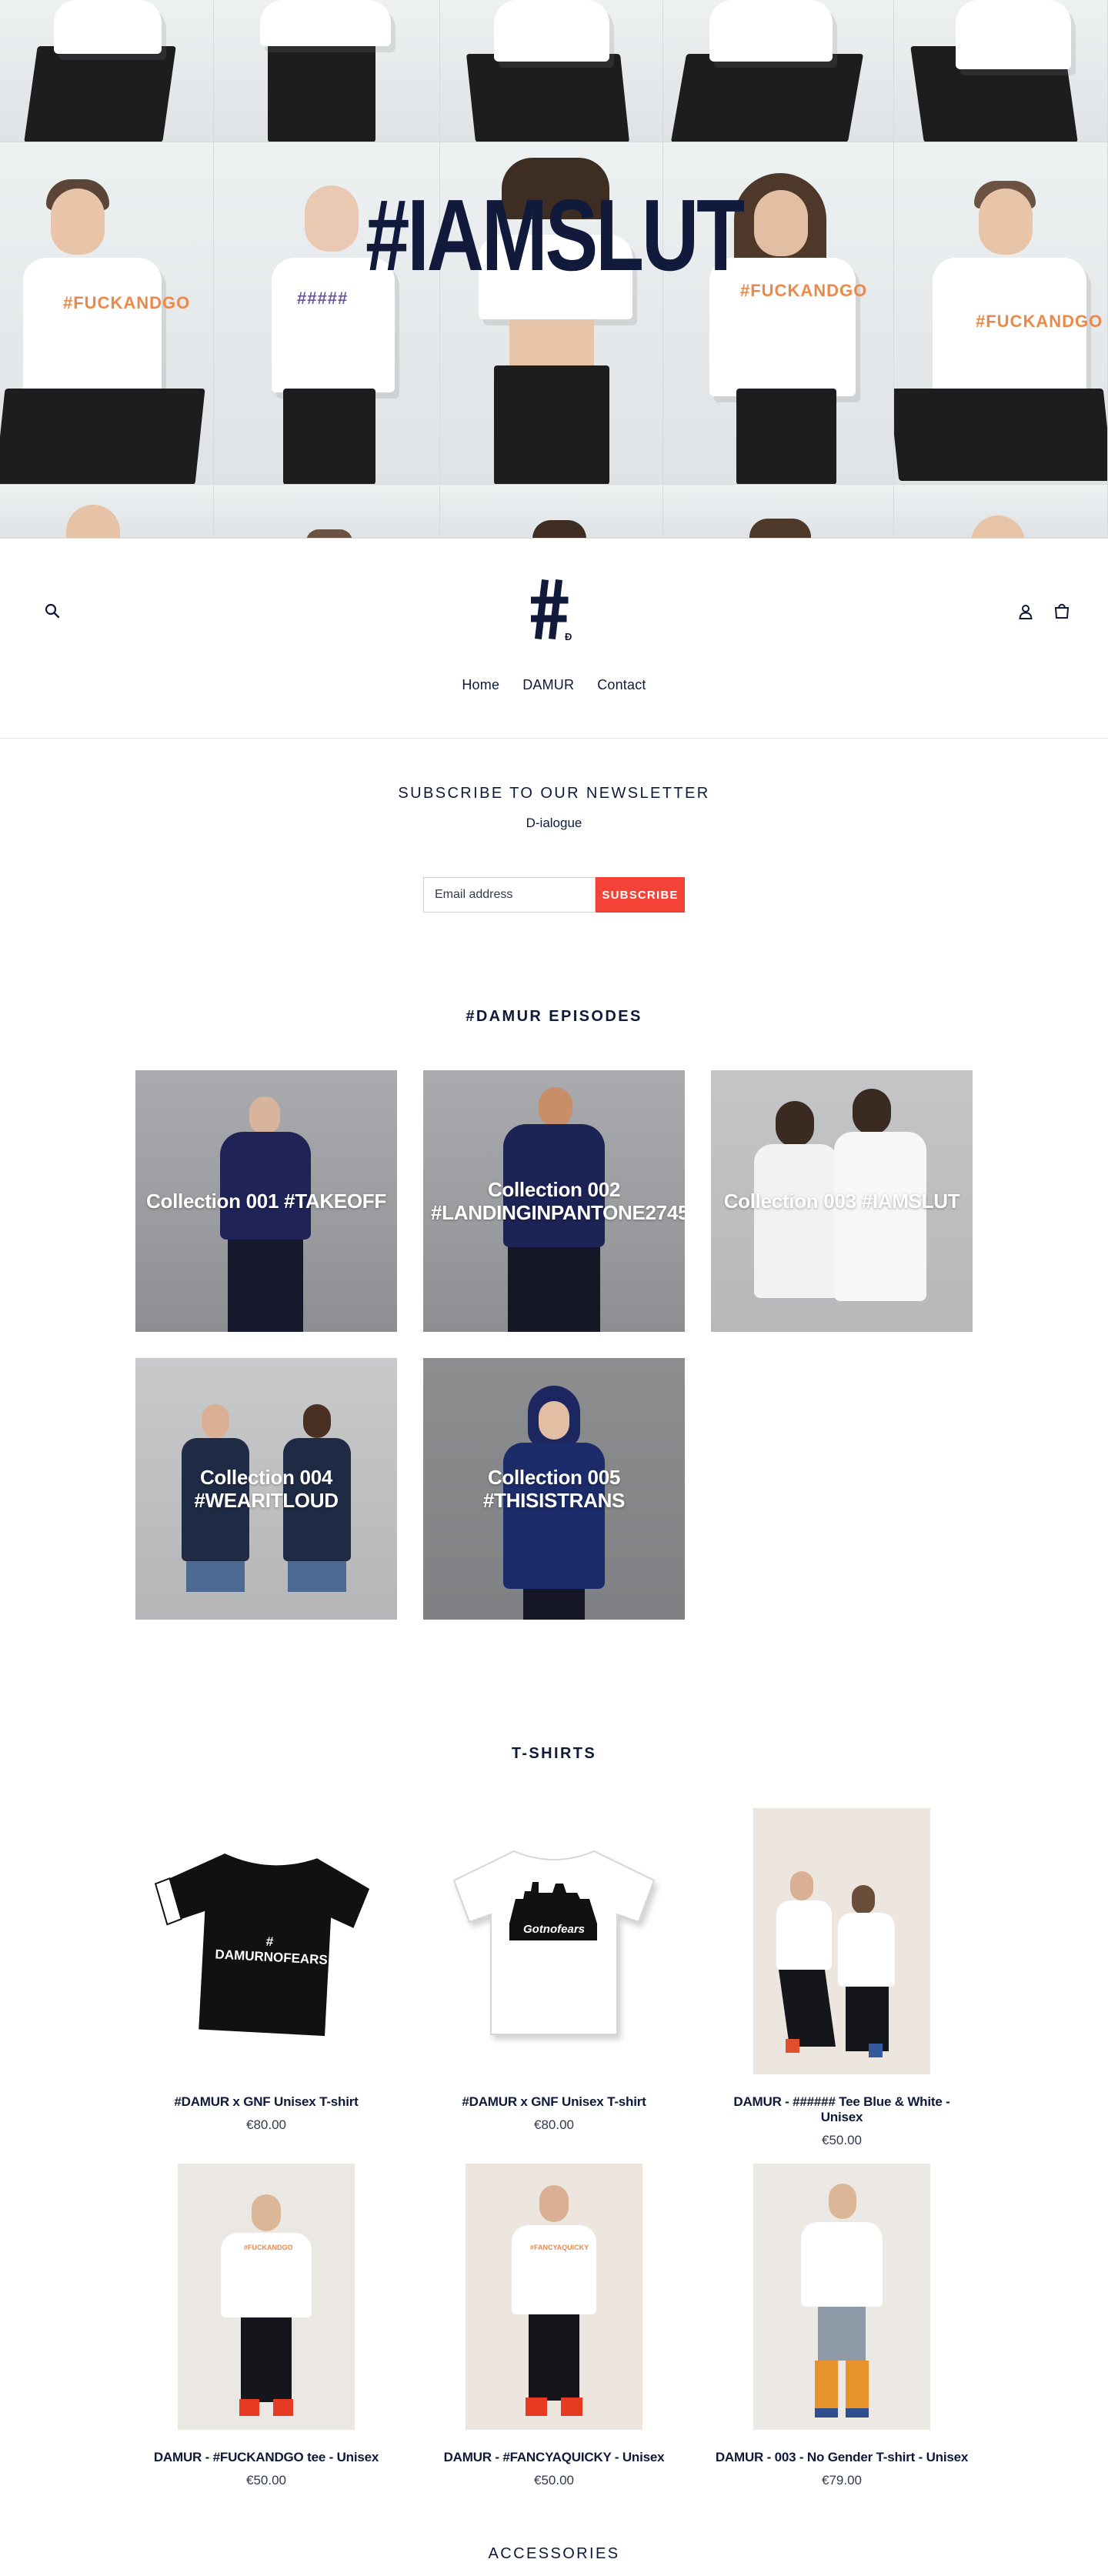 This screenshot has height=2576, width=1108. Describe the element at coordinates (272, 1951) in the screenshot. I see `product-print: # DAMURNOFEARS` at that location.